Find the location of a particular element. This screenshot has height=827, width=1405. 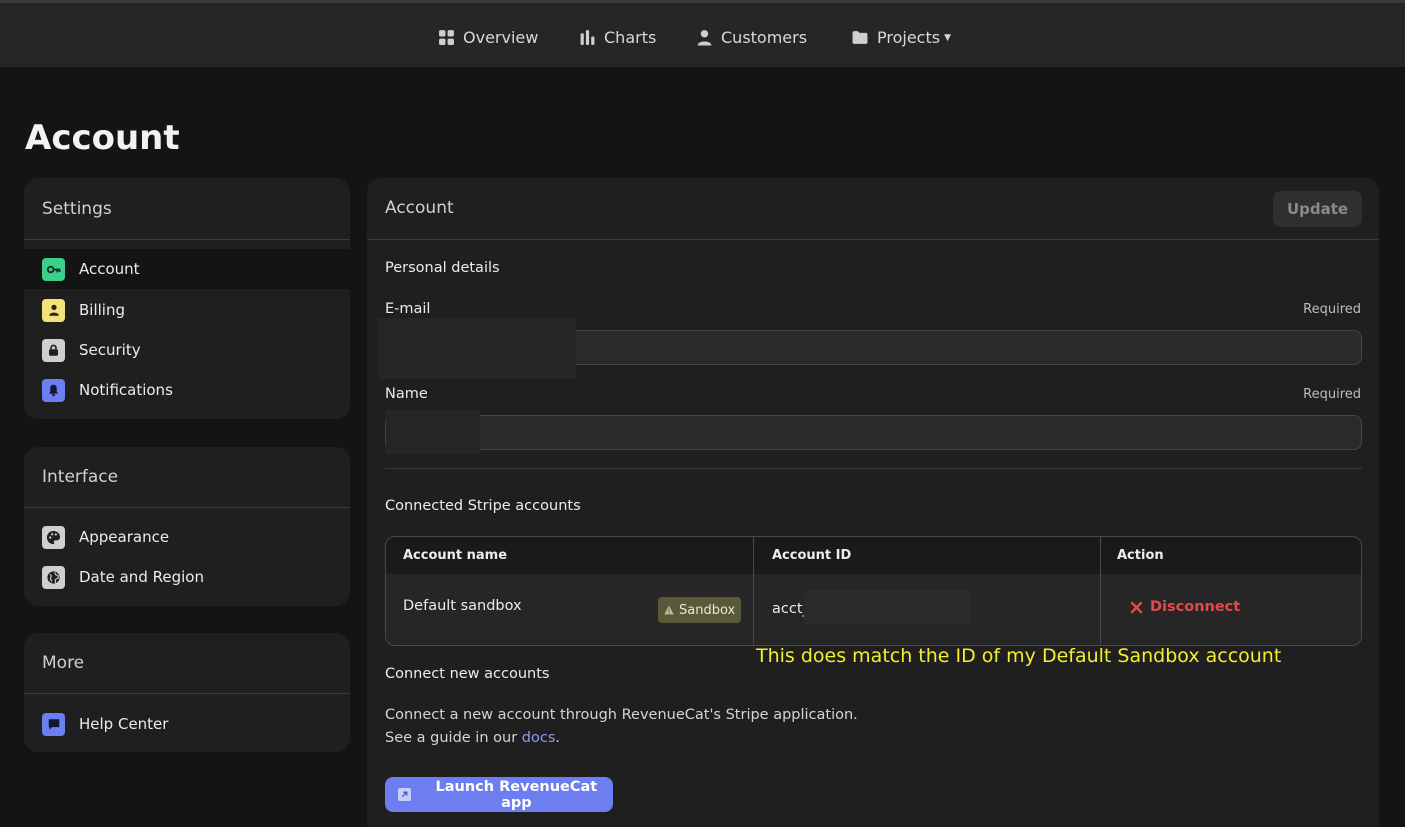

sidebar-item-label: Security is located at coordinates (110, 350).